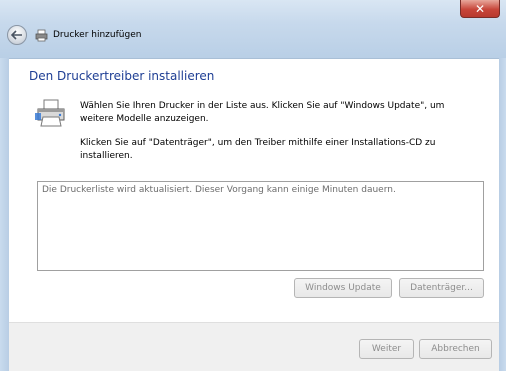 Image resolution: width=506 pixels, height=371 pixels. I want to click on back-arrow-icon, so click(16, 35).